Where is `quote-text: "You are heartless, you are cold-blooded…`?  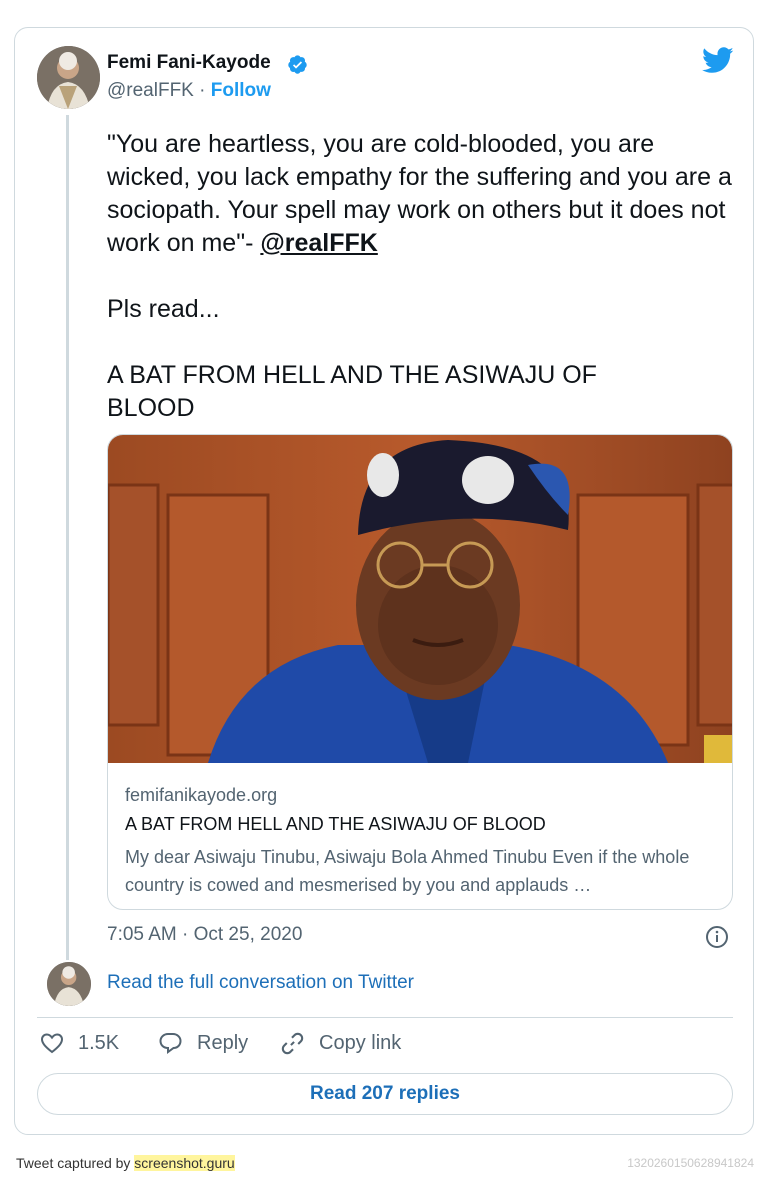
quote-text: "You are heartless, you are cold-blooded… is located at coordinates (419, 193).